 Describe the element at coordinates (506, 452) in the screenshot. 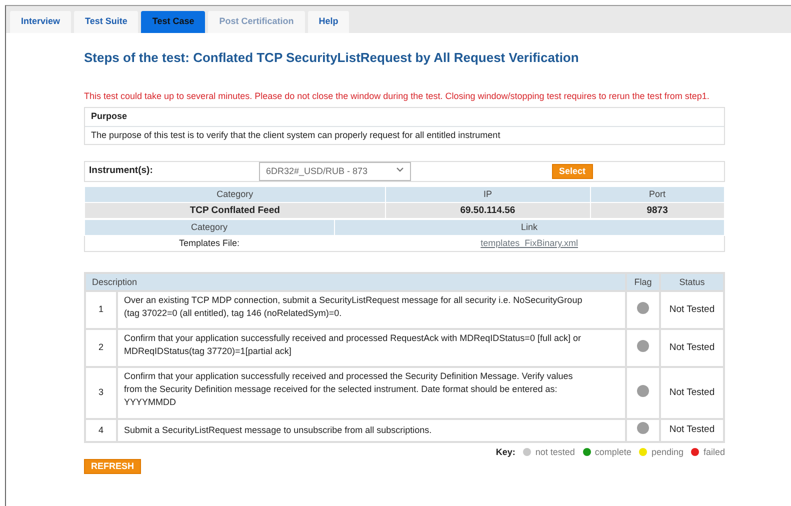

I see `key-label: Key:` at that location.